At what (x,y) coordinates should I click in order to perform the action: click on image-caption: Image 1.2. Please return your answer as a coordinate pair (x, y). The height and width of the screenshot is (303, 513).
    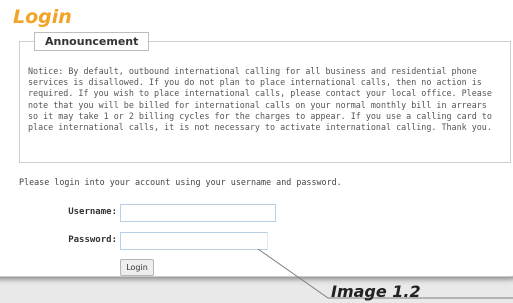
    Looking at the image, I should click on (376, 291).